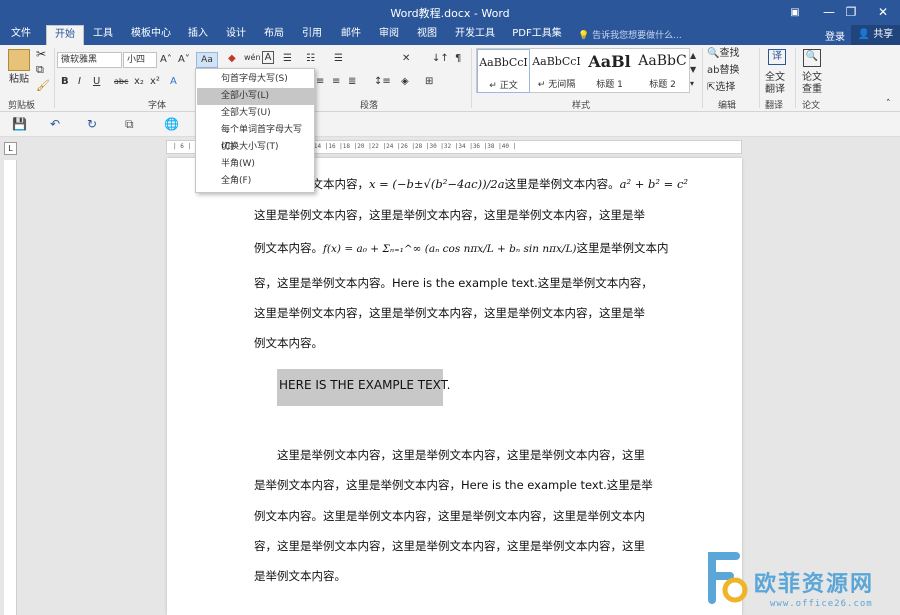 The height and width of the screenshot is (615, 900). What do you see at coordinates (382, 82) in the screenshot?
I see `line-spacing-icon: ↕≡` at bounding box center [382, 82].